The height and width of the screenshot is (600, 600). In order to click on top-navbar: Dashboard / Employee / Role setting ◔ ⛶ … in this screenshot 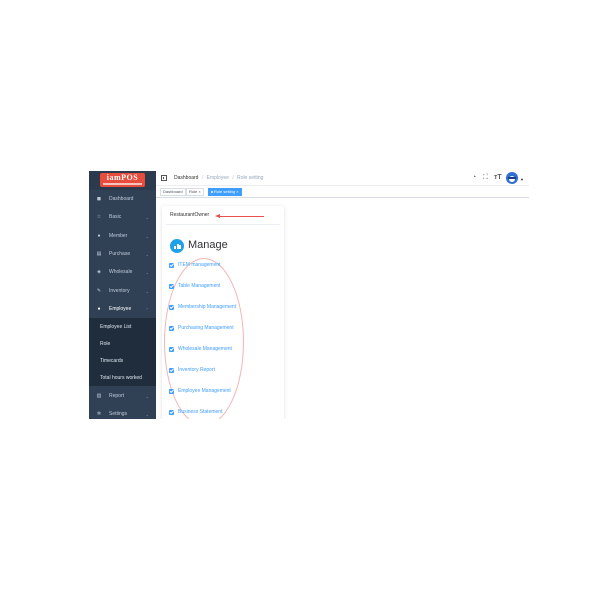, I will do `click(342, 178)`.